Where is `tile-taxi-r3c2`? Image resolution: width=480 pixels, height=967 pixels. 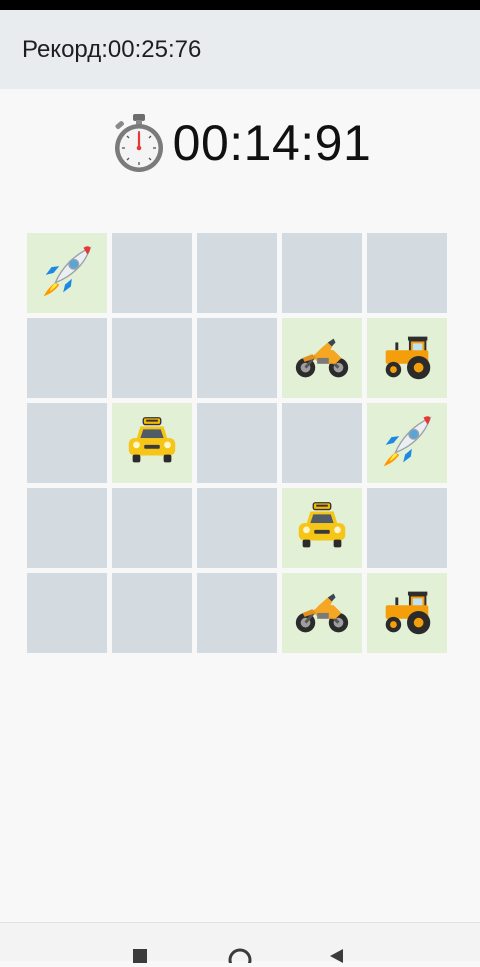
tile-taxi-r3c2 is located at coordinates (152, 443).